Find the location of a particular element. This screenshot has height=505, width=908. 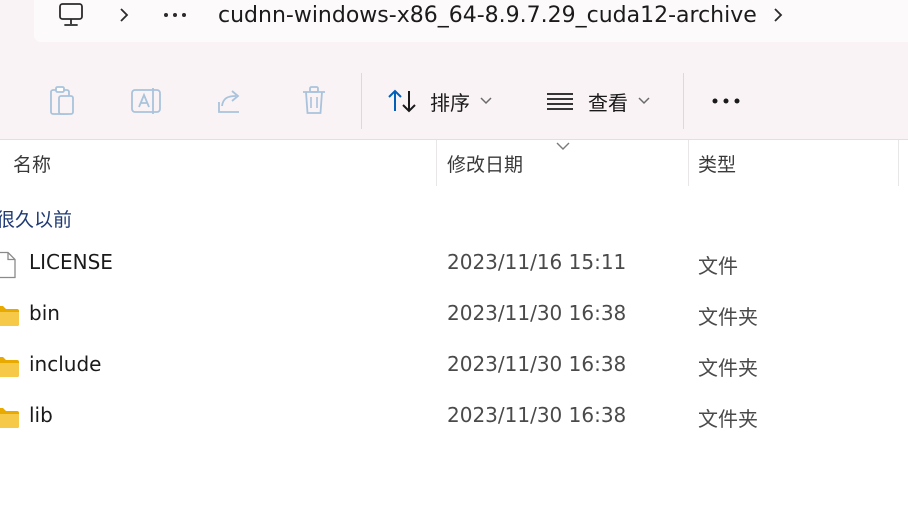

rename-icon is located at coordinates (146, 101).